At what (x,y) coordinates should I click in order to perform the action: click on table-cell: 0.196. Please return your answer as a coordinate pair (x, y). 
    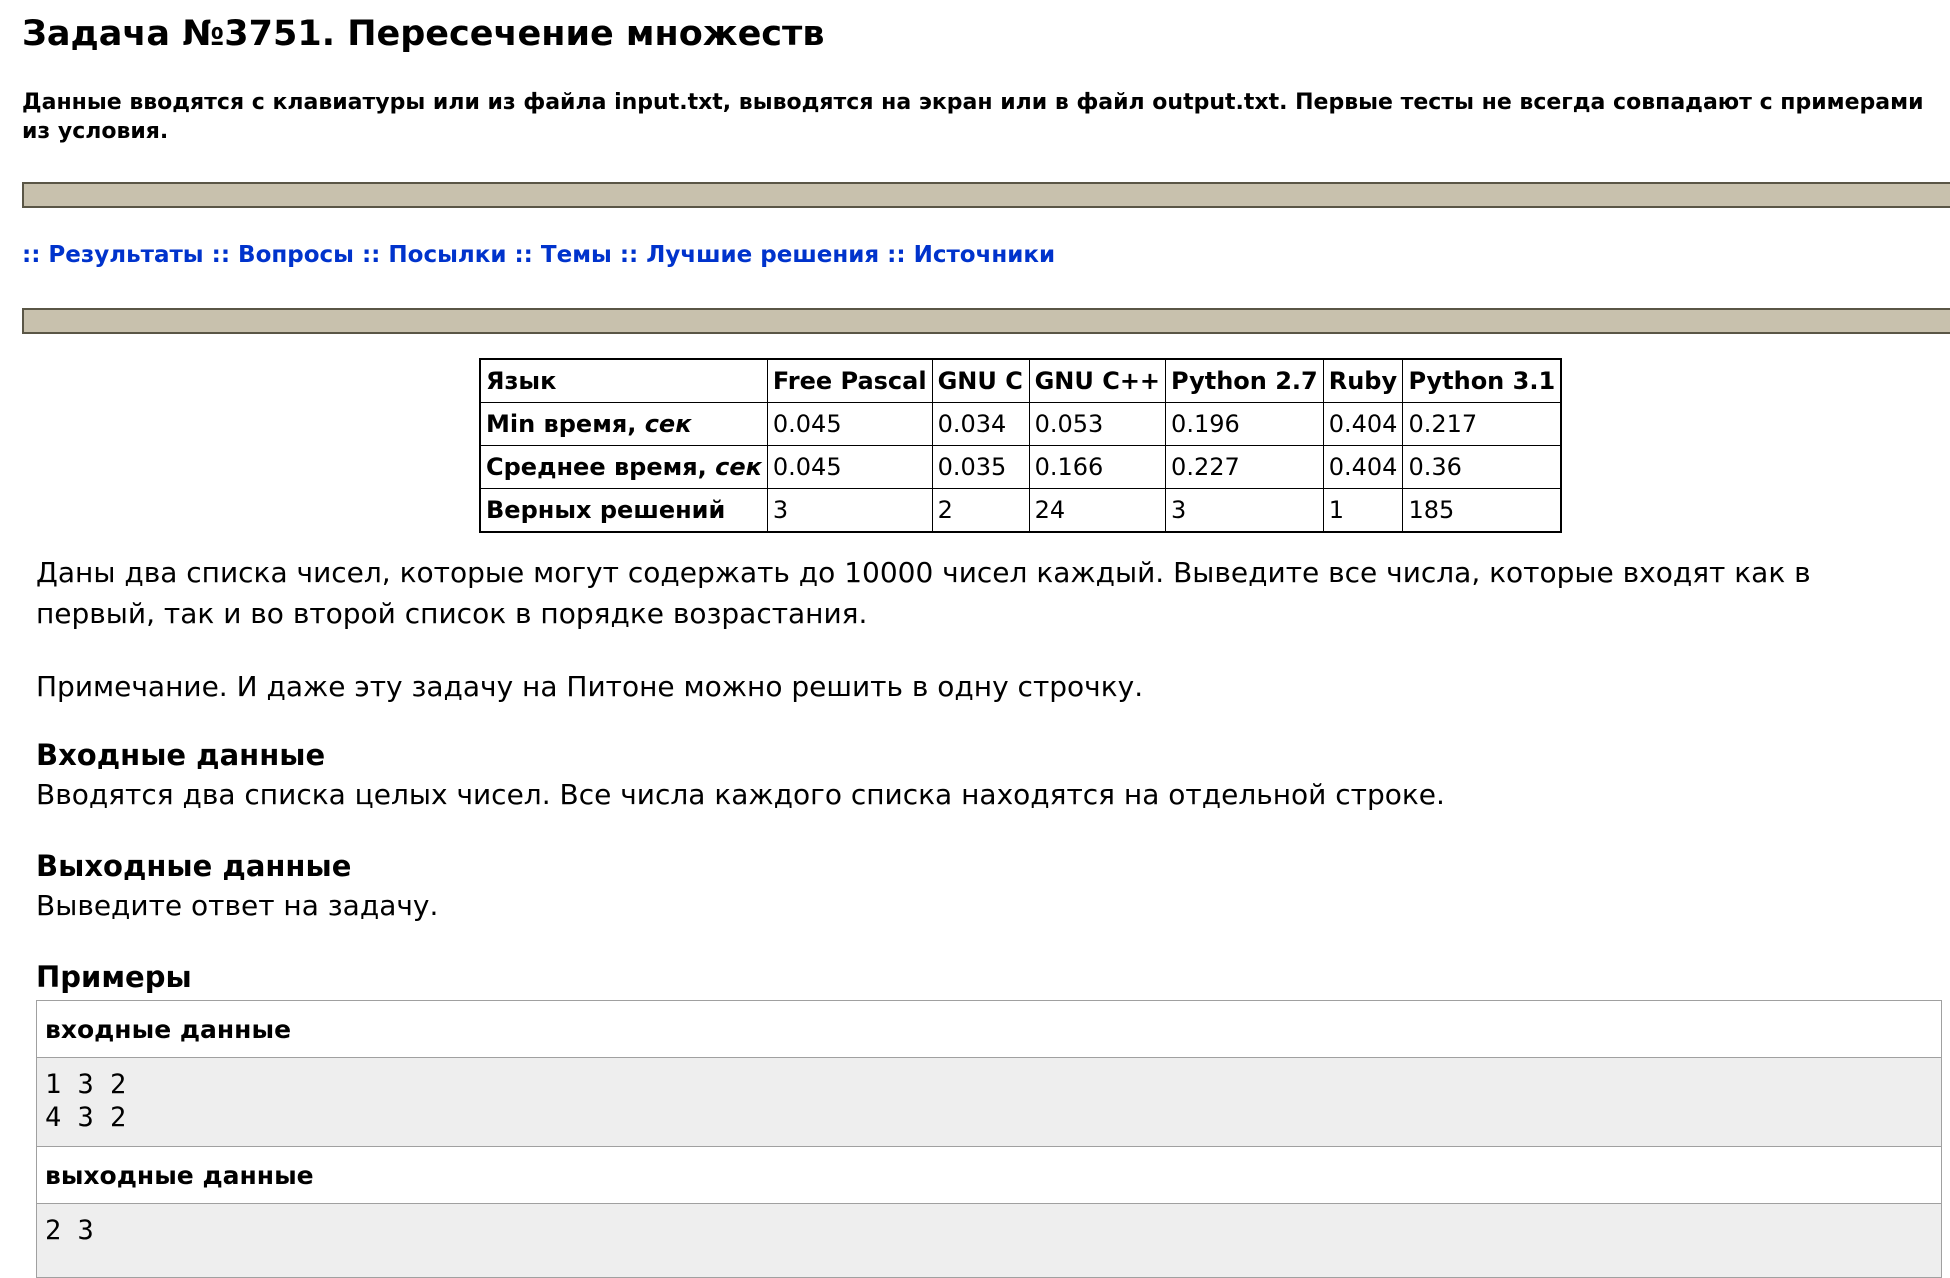
    Looking at the image, I should click on (1244, 424).